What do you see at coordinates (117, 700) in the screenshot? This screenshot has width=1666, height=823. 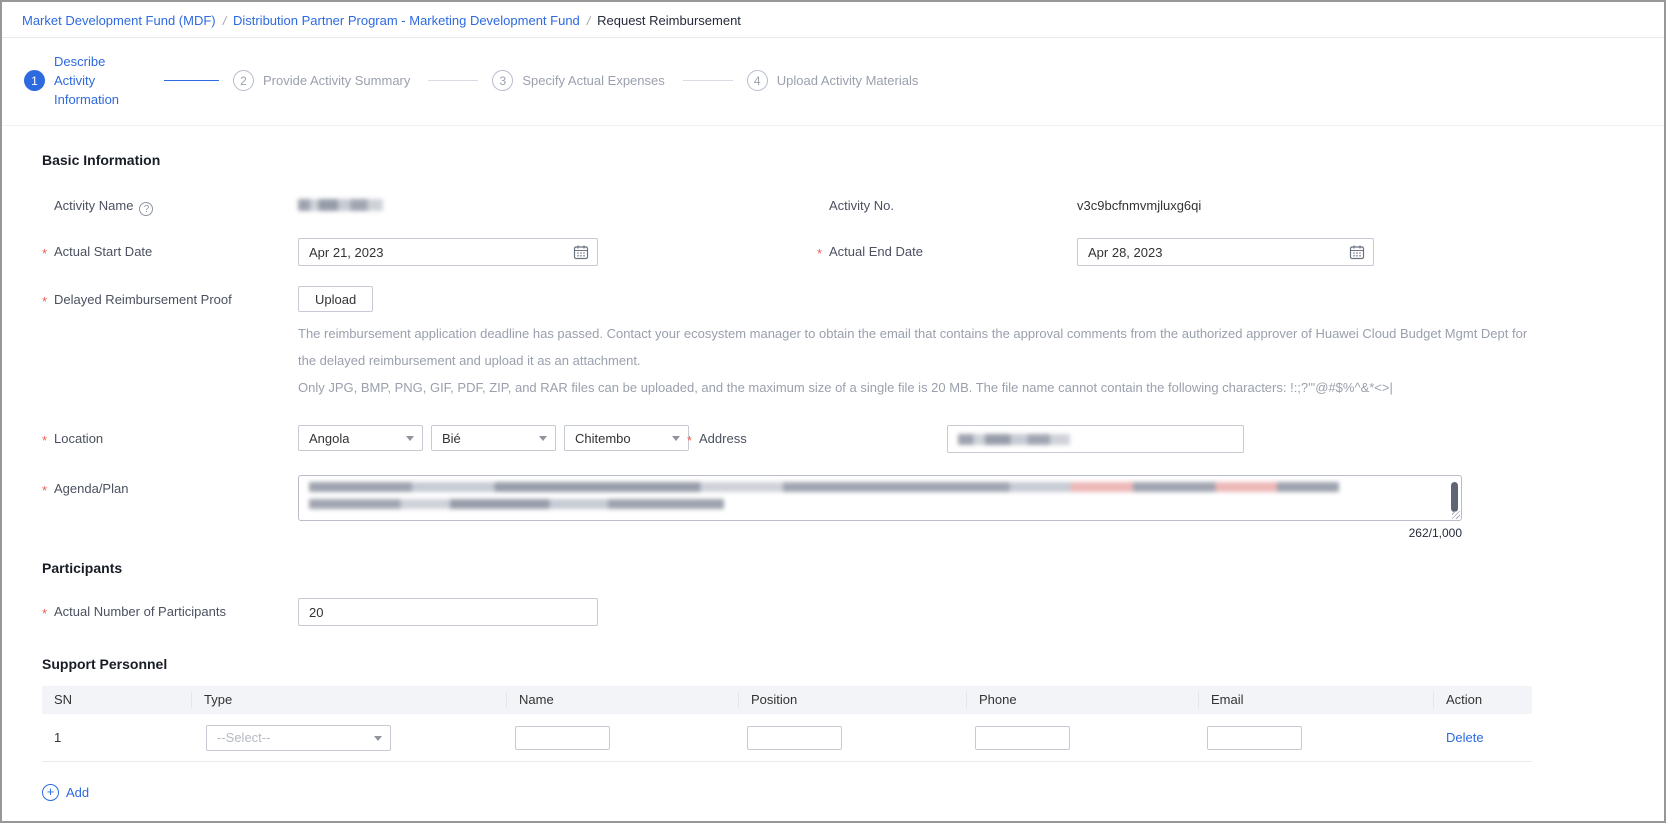 I see `column-header-sn: SN` at bounding box center [117, 700].